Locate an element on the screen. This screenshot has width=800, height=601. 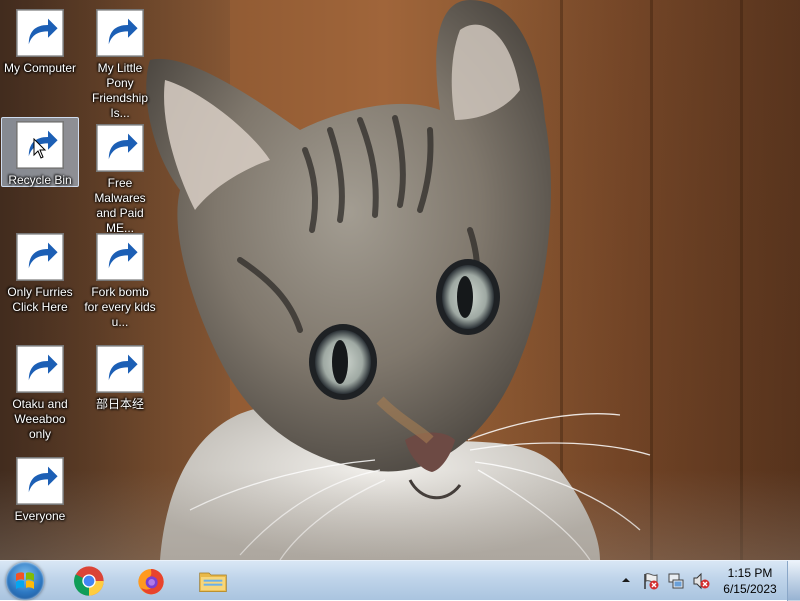
desktop-icon-label: 部日本经 is located at coordinates (119, 404).